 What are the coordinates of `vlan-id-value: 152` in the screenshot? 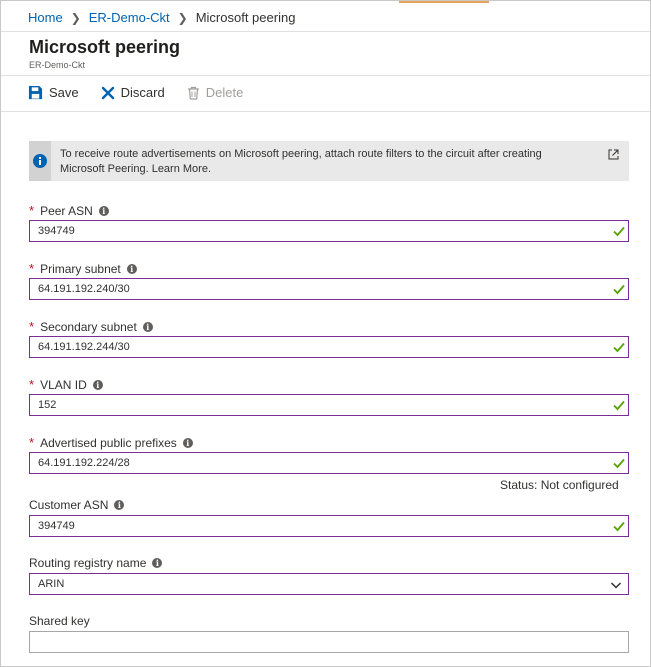 It's located at (47, 405).